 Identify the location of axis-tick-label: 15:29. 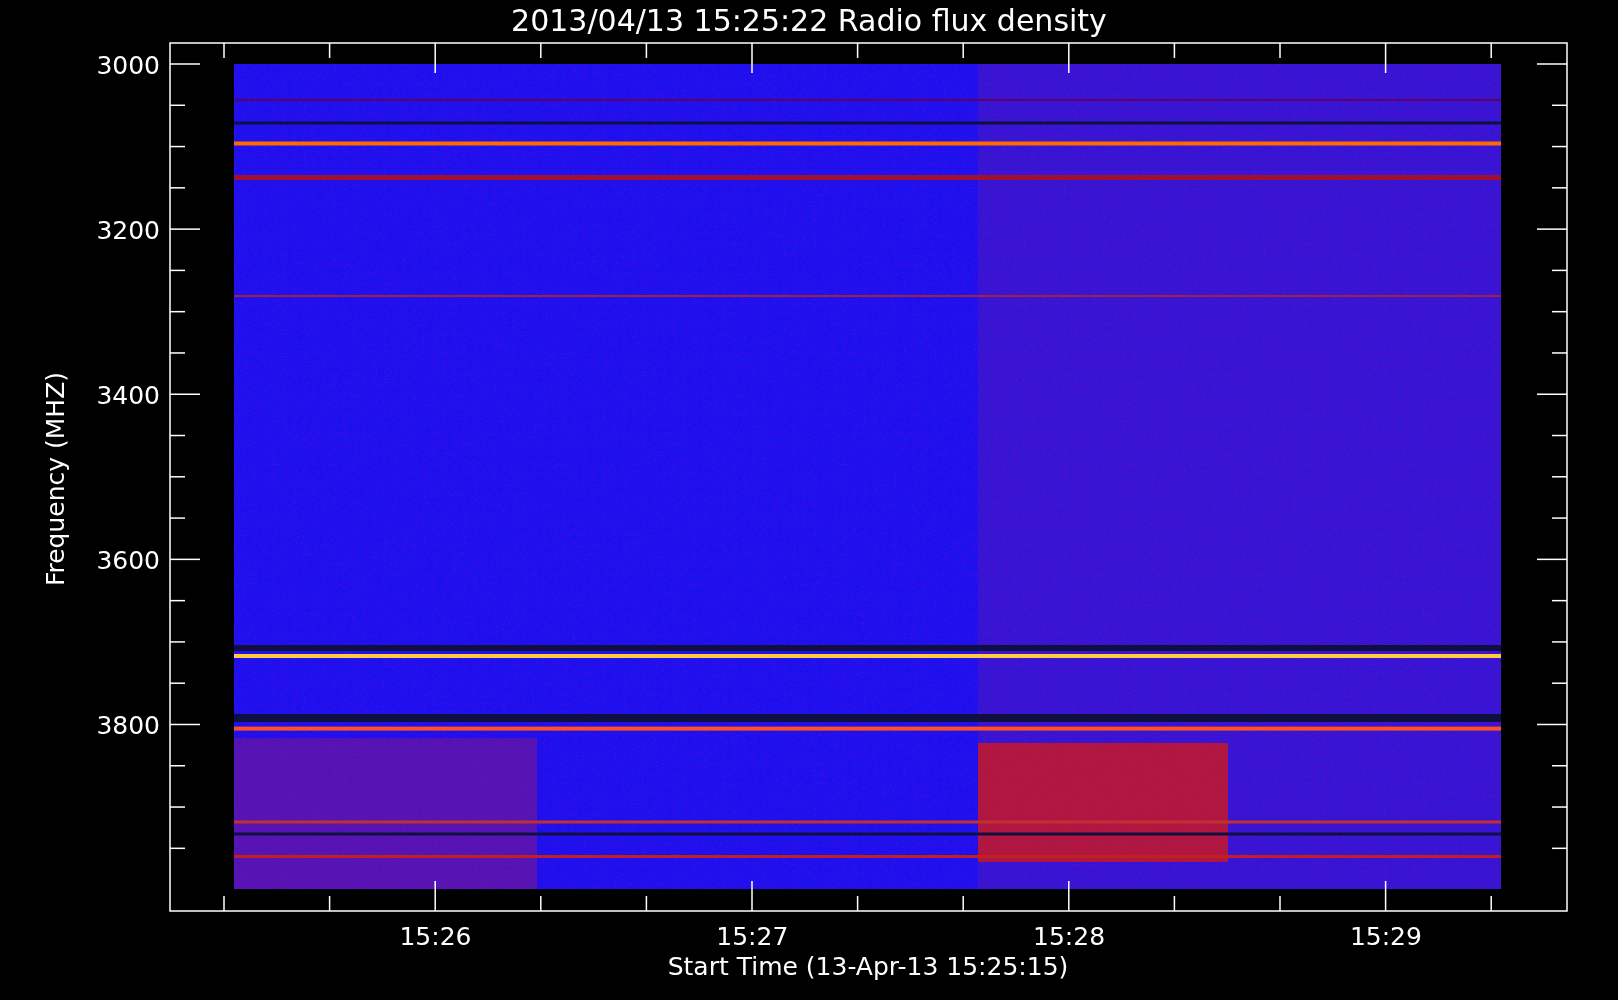
(1385, 936).